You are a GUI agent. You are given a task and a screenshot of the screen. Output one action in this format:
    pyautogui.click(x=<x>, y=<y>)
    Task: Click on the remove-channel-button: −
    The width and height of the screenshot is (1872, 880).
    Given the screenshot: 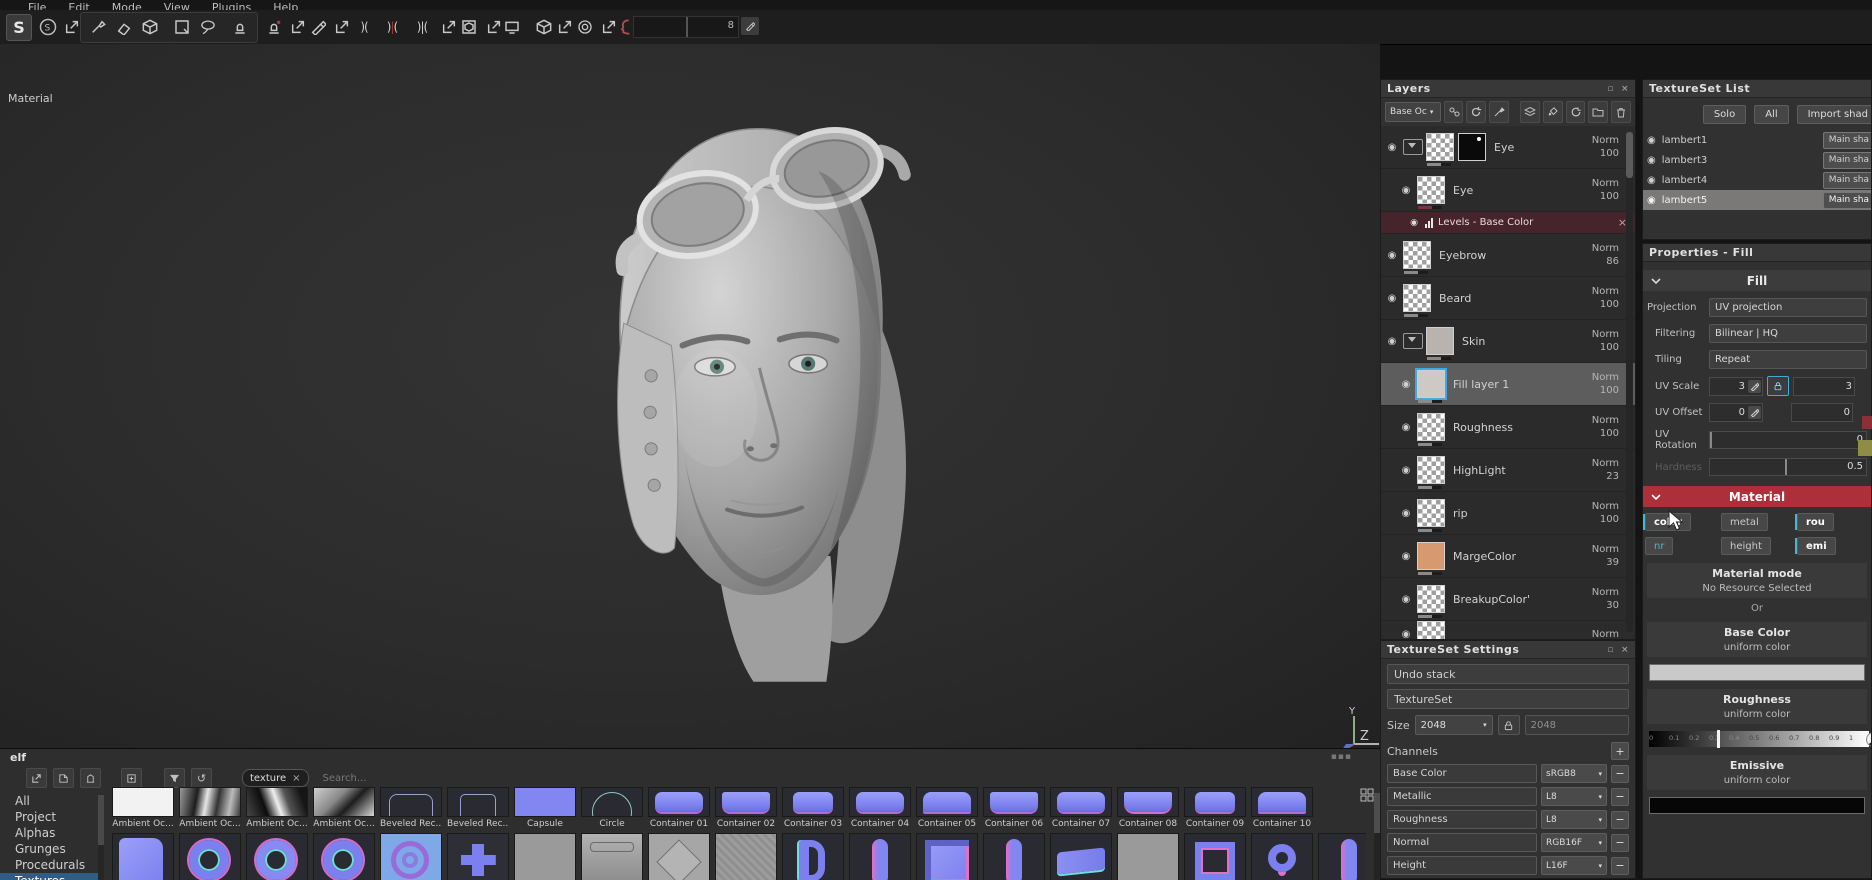 What is the action you would take?
    pyautogui.click(x=1620, y=773)
    